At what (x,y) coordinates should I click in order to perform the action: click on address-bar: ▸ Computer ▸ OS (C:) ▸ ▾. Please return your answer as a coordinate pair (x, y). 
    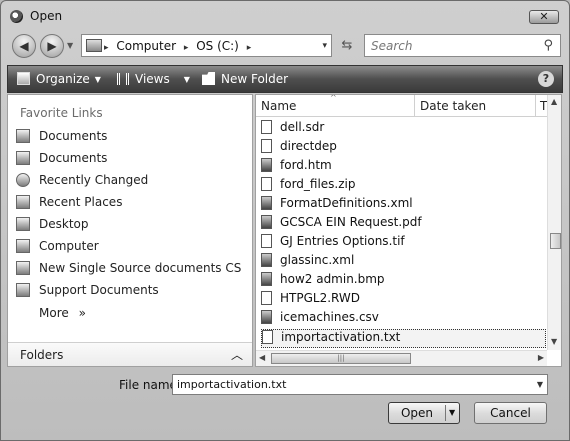
    Looking at the image, I should click on (206, 45).